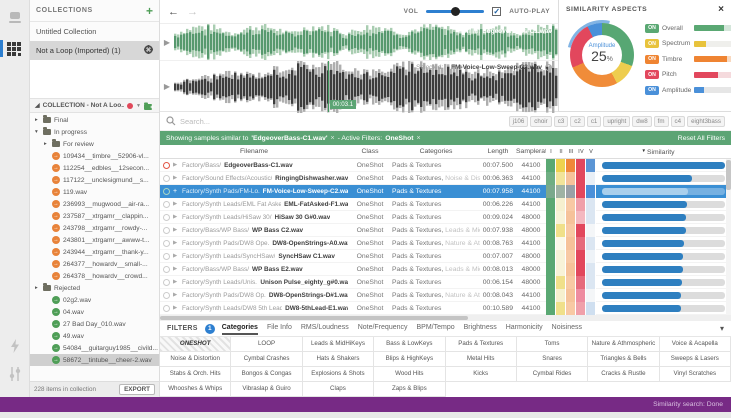 Image resolution: width=731 pixels, height=418 pixels. What do you see at coordinates (581, 152) in the screenshot?
I see `column-header-iv: IV` at bounding box center [581, 152].